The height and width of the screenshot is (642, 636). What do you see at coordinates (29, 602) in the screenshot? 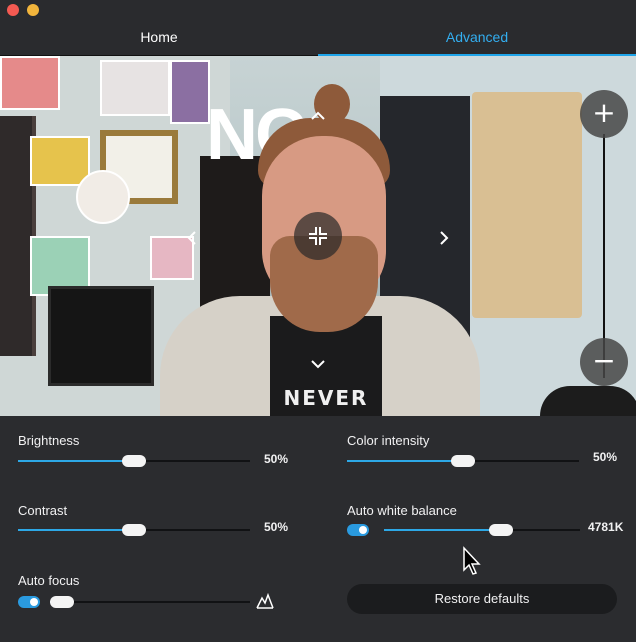
I see `auto-focus-toggle` at bounding box center [29, 602].